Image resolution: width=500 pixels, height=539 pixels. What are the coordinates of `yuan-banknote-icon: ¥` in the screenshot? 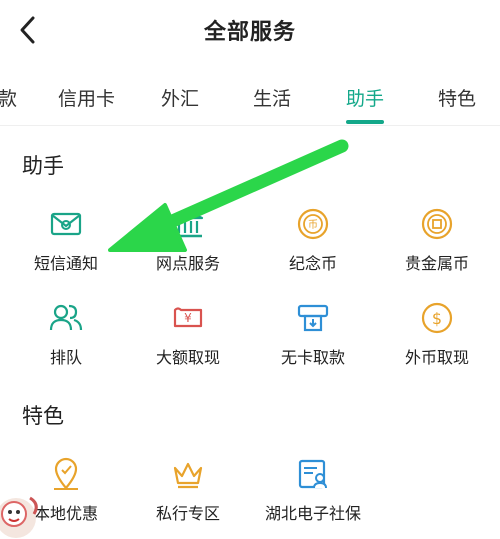 It's located at (188, 317).